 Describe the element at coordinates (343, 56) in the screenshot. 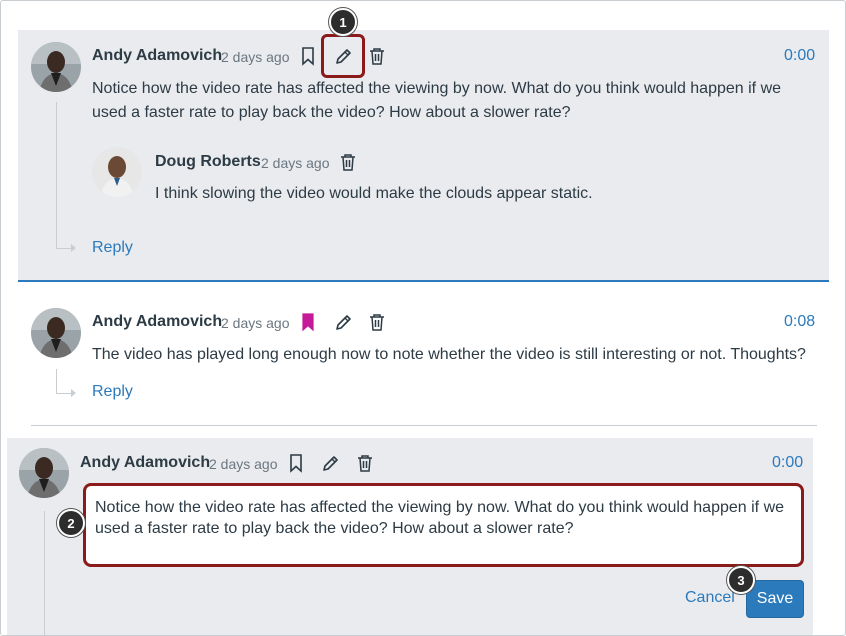

I see `edit-highlight` at that location.